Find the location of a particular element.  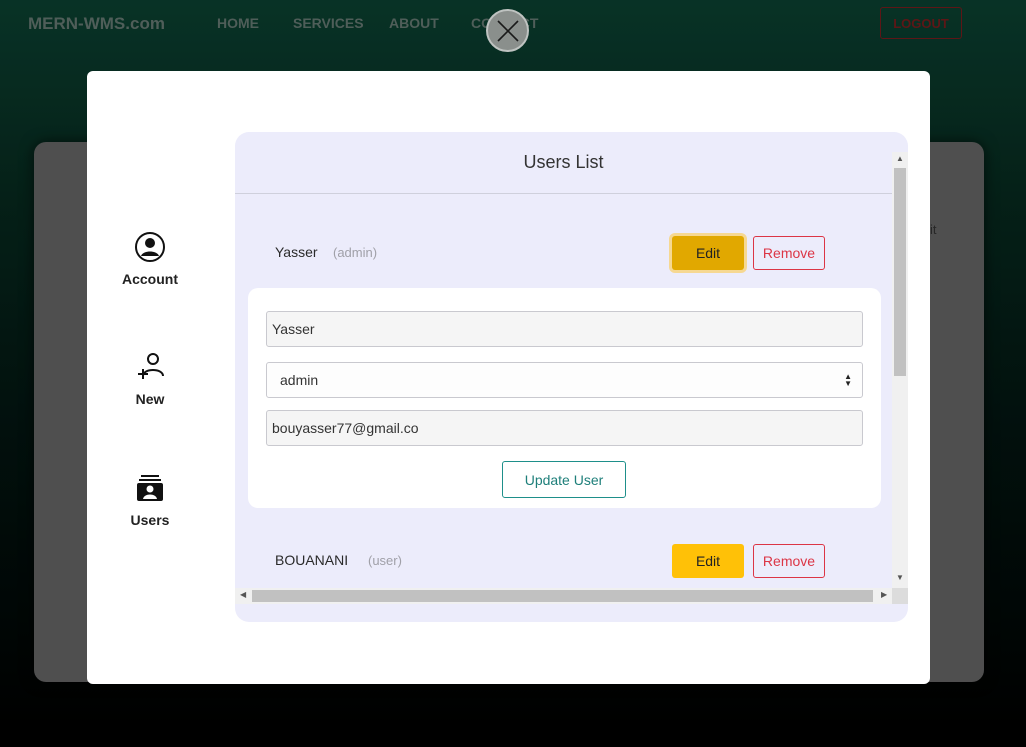

sidebar-item-new: New is located at coordinates (150, 379).